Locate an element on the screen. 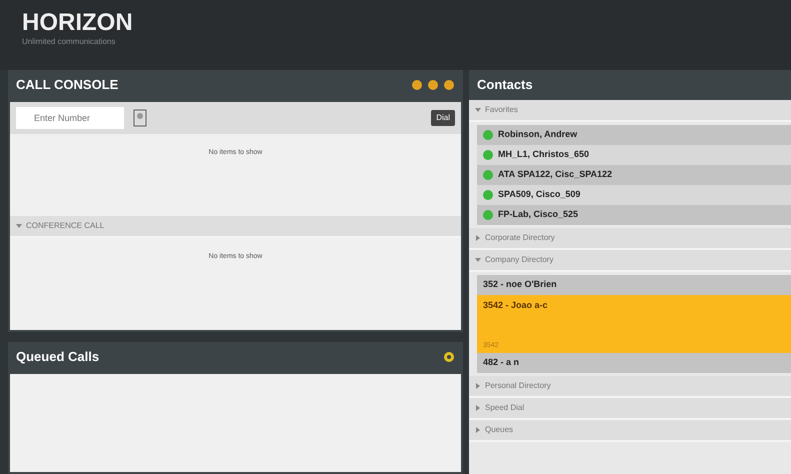 This screenshot has width=791, height=474. dial-button: Dial is located at coordinates (443, 118).